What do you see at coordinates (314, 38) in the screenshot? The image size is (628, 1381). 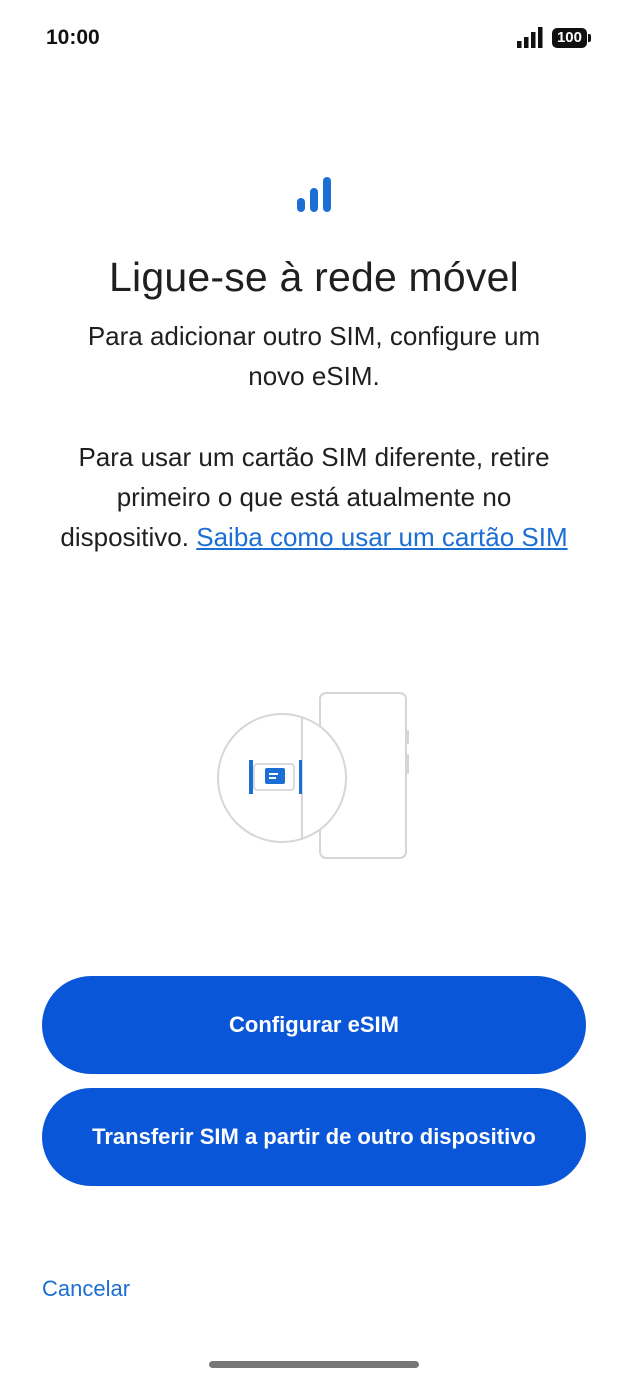 I see `status-bar: 10:00 100` at bounding box center [314, 38].